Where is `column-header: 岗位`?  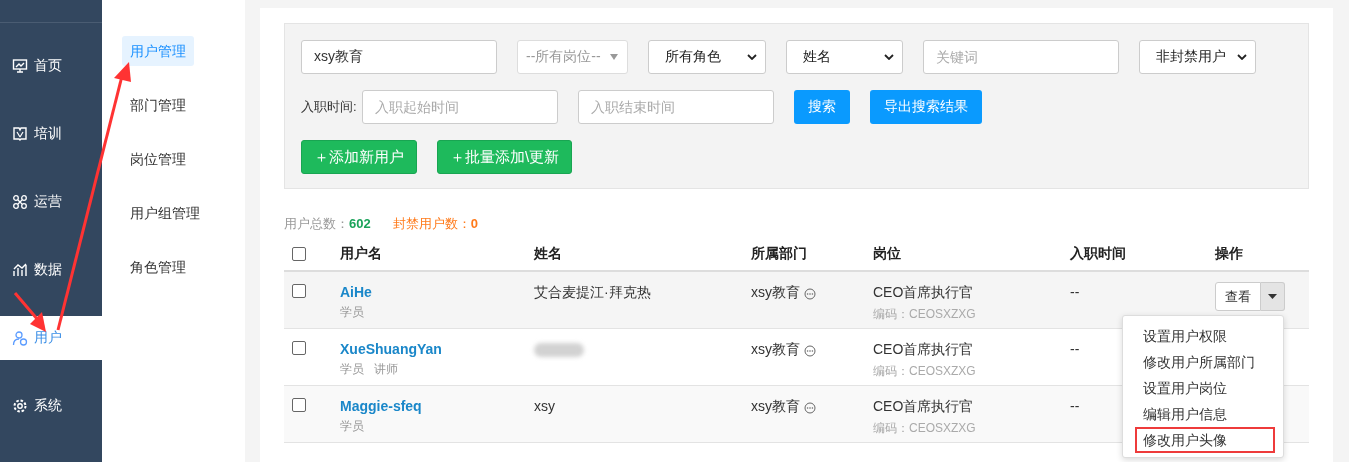
column-header: 岗位 is located at coordinates (887, 253).